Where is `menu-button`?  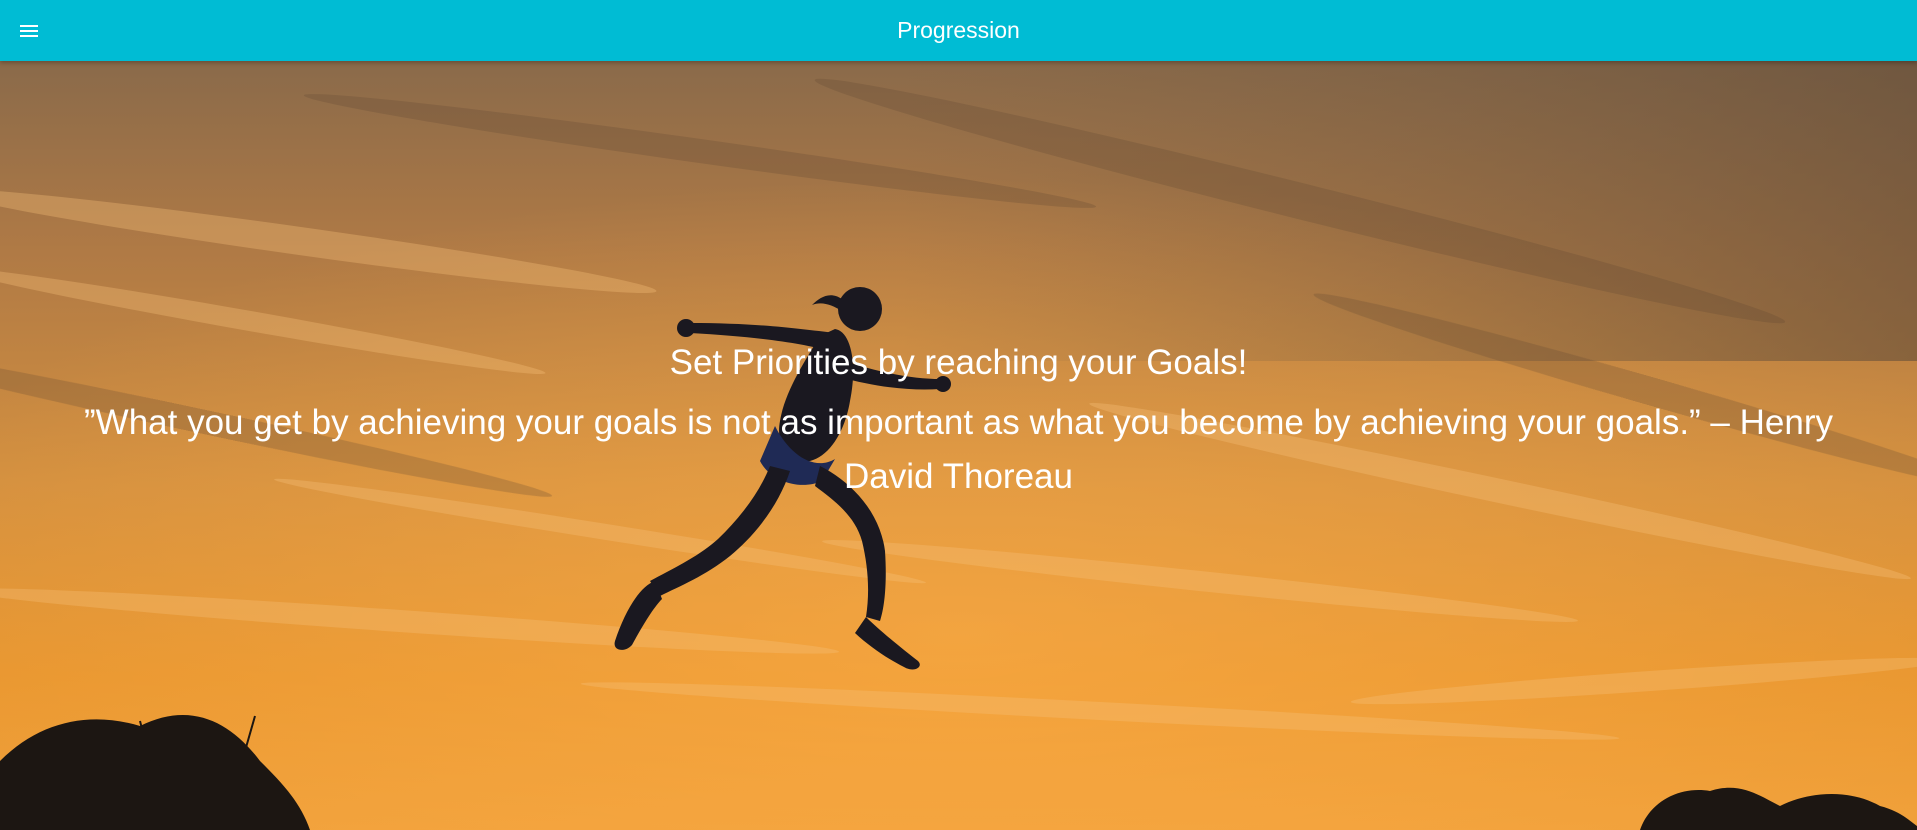
menu-button is located at coordinates (29, 31).